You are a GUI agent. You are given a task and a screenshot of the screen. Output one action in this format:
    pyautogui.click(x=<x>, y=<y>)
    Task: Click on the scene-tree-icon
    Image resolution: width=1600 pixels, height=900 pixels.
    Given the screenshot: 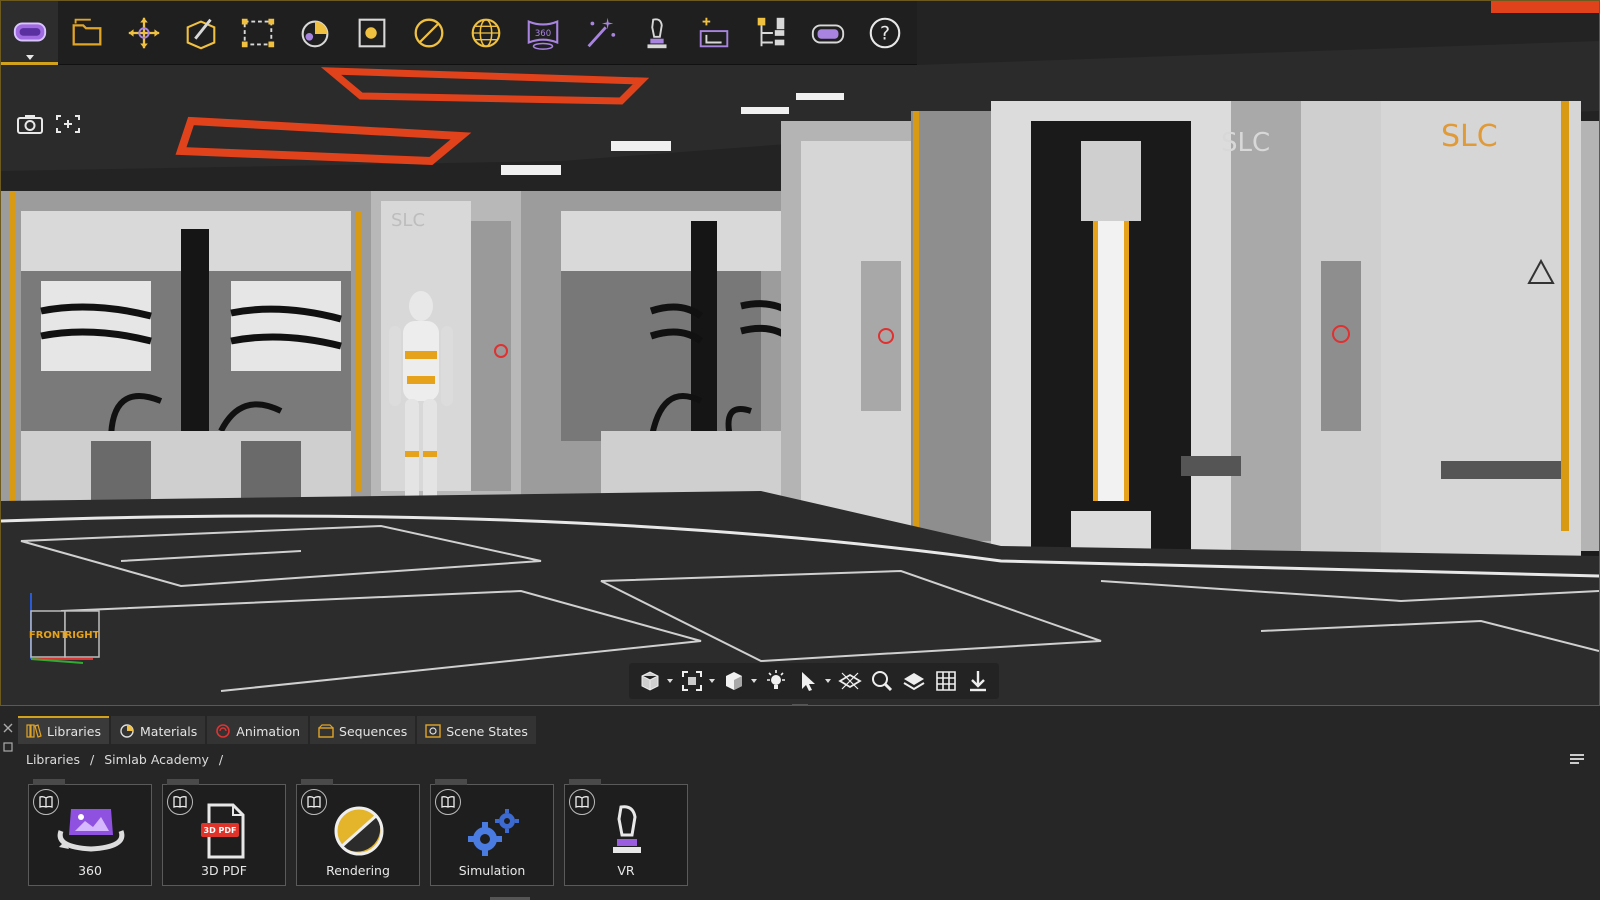 What is the action you would take?
    pyautogui.click(x=713, y=32)
    